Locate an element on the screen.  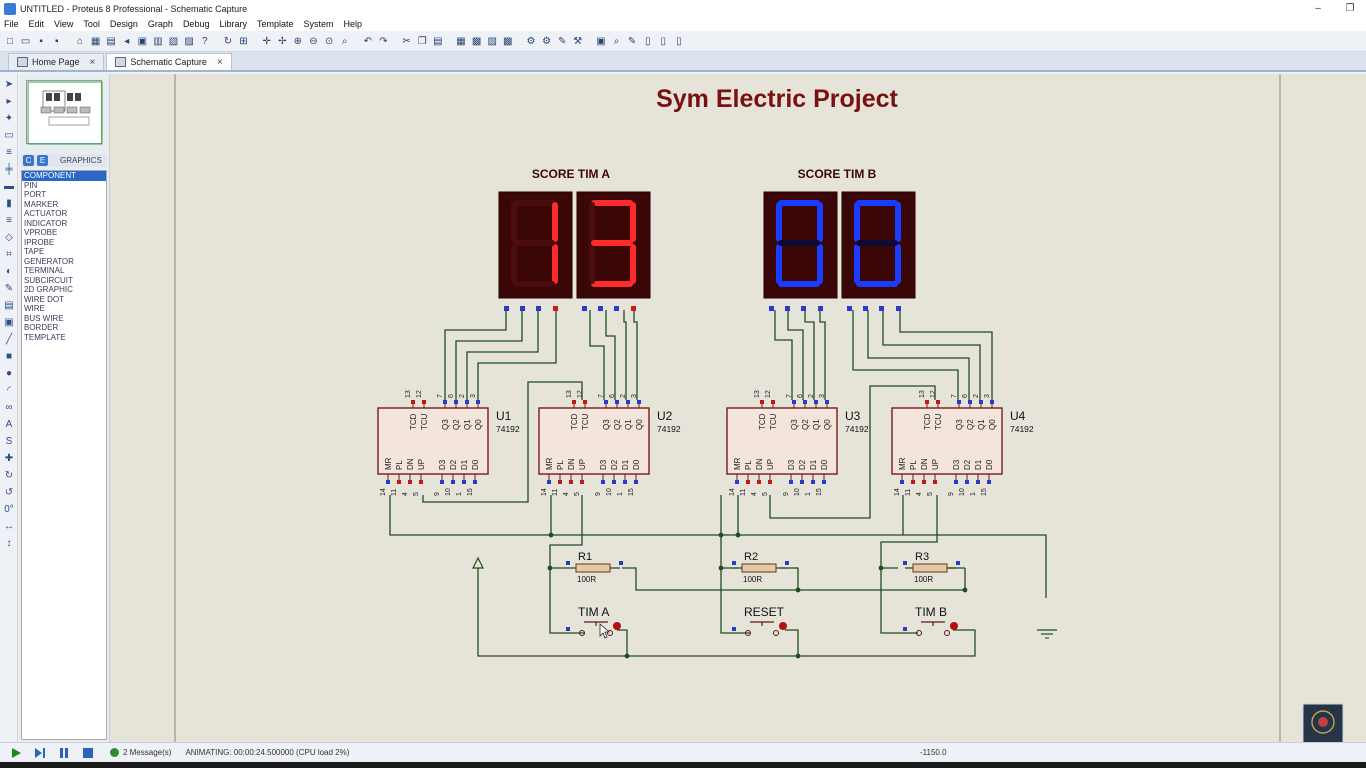
flip-horizontal-icon: ↔ is located at coordinates (9, 526).